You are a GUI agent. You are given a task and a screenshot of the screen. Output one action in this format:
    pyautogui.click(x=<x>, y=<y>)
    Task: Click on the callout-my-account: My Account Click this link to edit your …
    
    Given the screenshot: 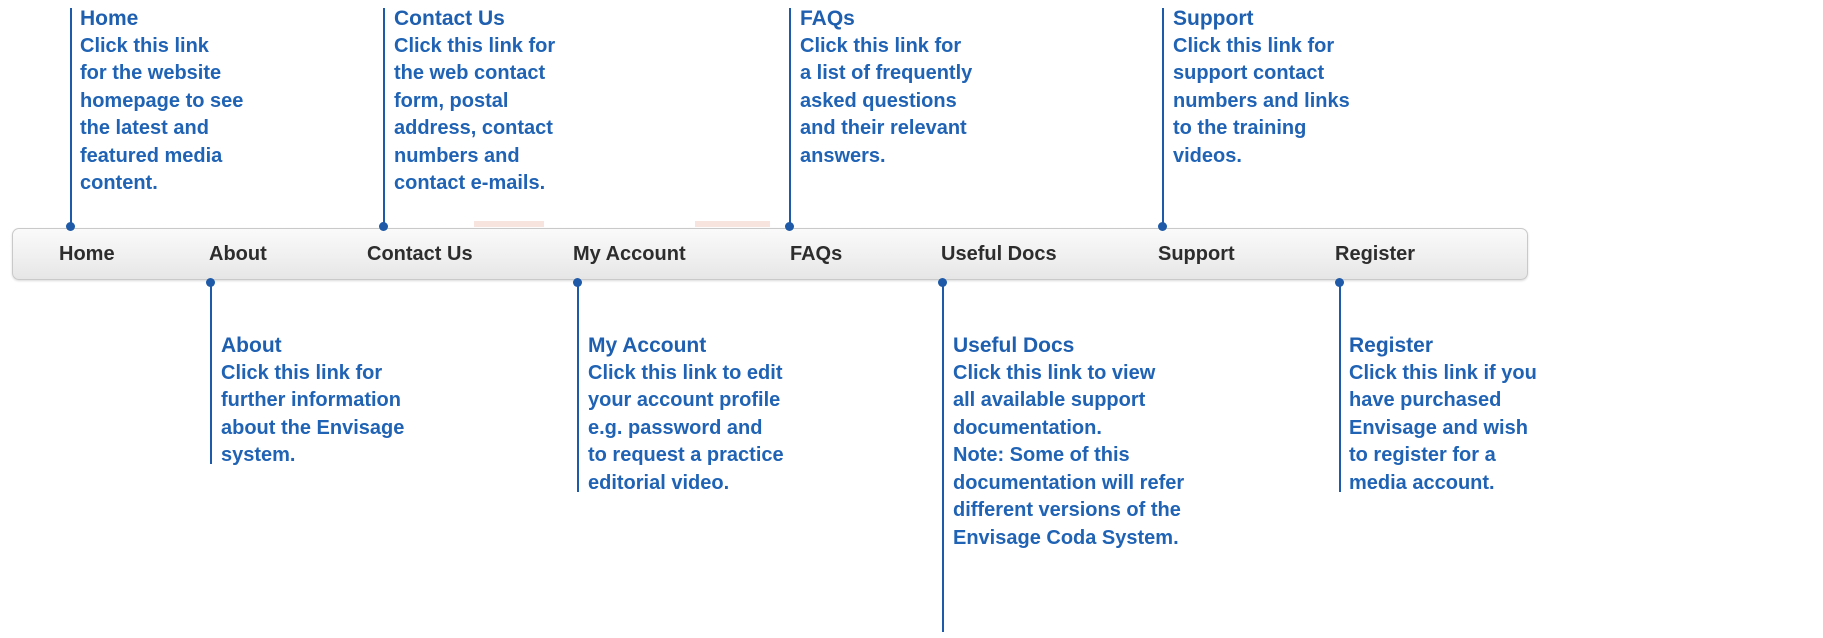 What is the action you would take?
    pyautogui.click(x=686, y=414)
    